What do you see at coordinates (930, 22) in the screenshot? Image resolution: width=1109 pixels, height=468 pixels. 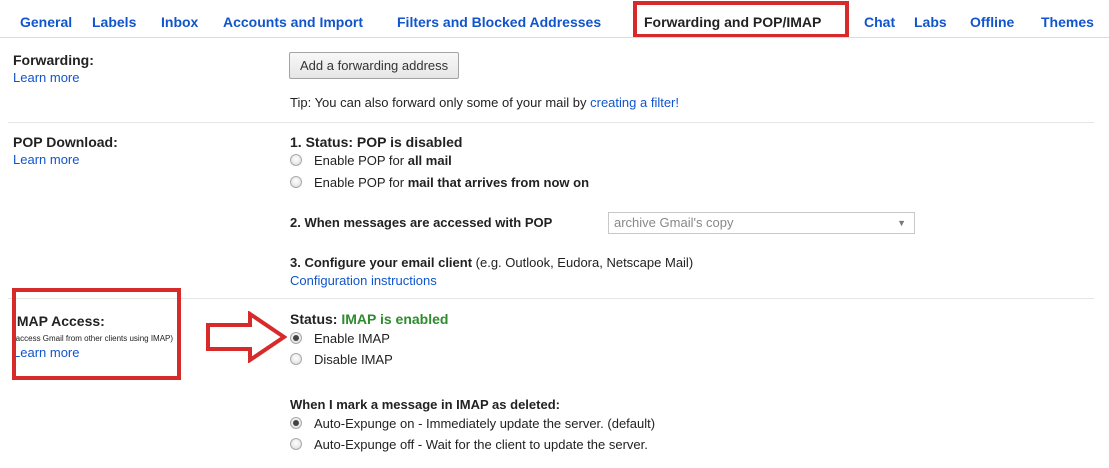 I see `tab-labs: Labs` at bounding box center [930, 22].